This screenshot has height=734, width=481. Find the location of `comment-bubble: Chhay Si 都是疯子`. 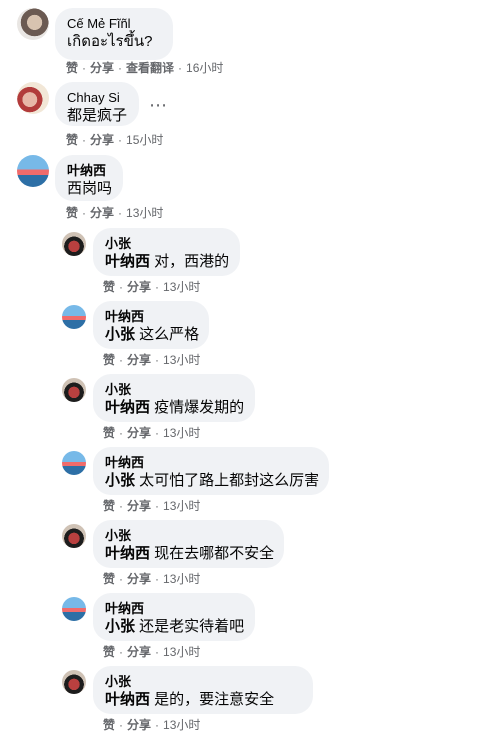

comment-bubble: Chhay Si 都是疯子 is located at coordinates (97, 104).